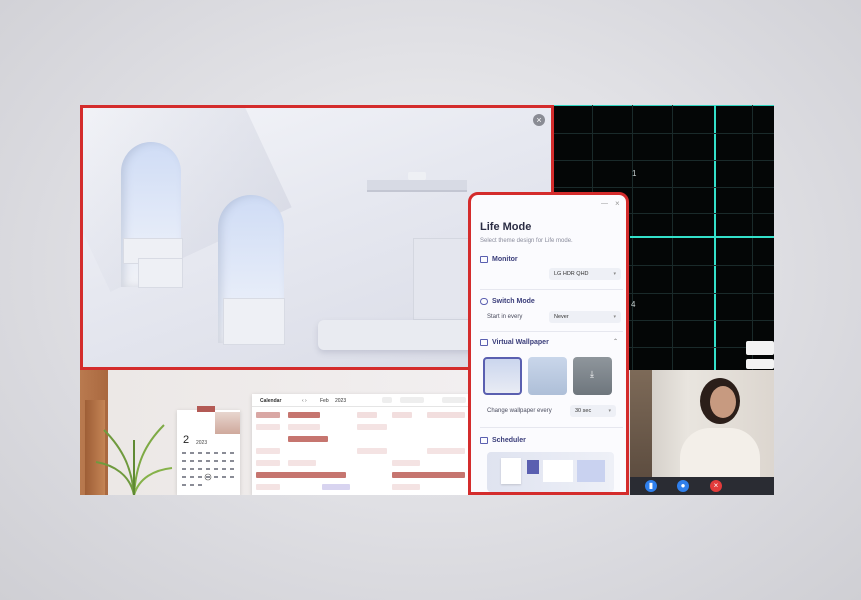  What do you see at coordinates (561, 317) in the screenshot?
I see `start-in-every-value: Never` at bounding box center [561, 317].